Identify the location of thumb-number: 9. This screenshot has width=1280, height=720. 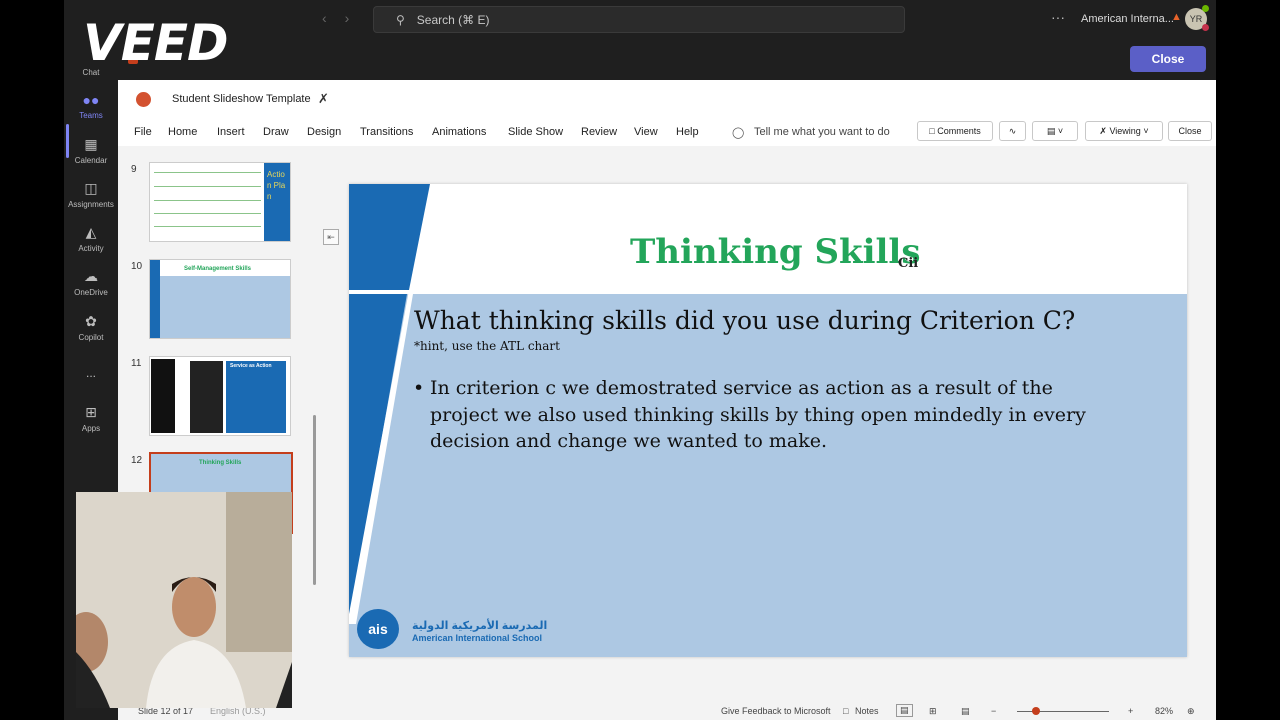
(134, 169).